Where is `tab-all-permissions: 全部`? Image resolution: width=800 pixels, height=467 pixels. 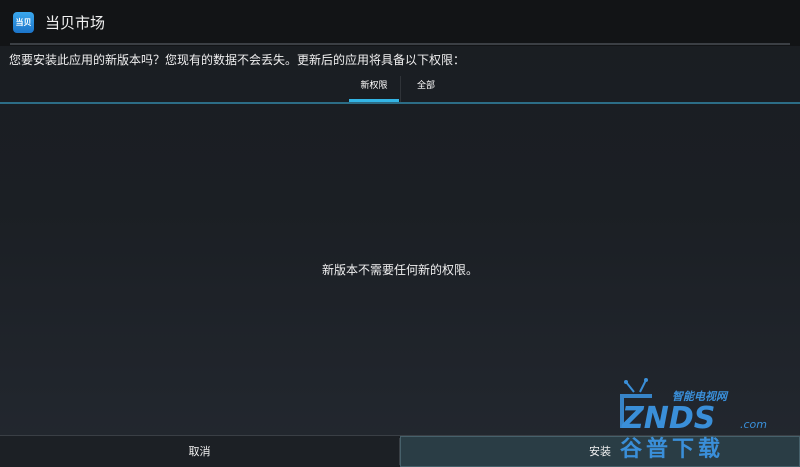 tab-all-permissions: 全部 is located at coordinates (426, 89).